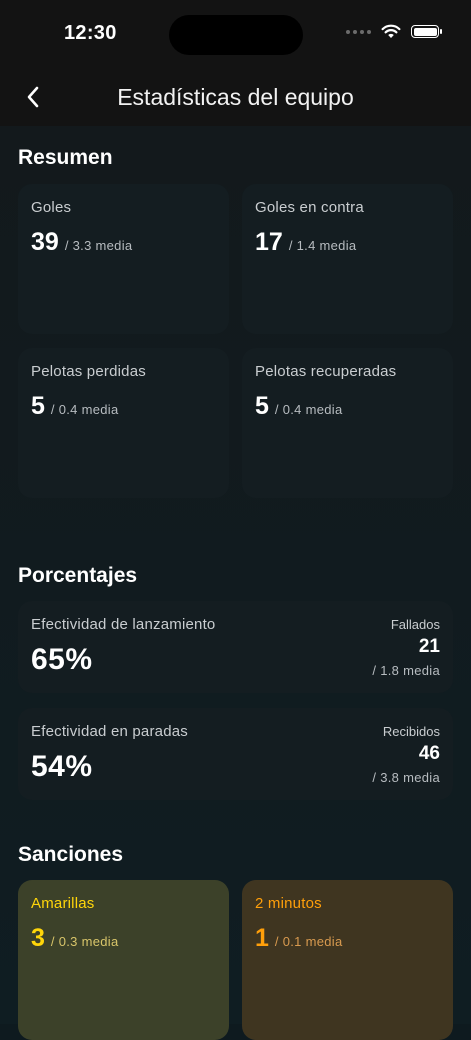  What do you see at coordinates (45, 242) in the screenshot?
I see `stat-value: 39` at bounding box center [45, 242].